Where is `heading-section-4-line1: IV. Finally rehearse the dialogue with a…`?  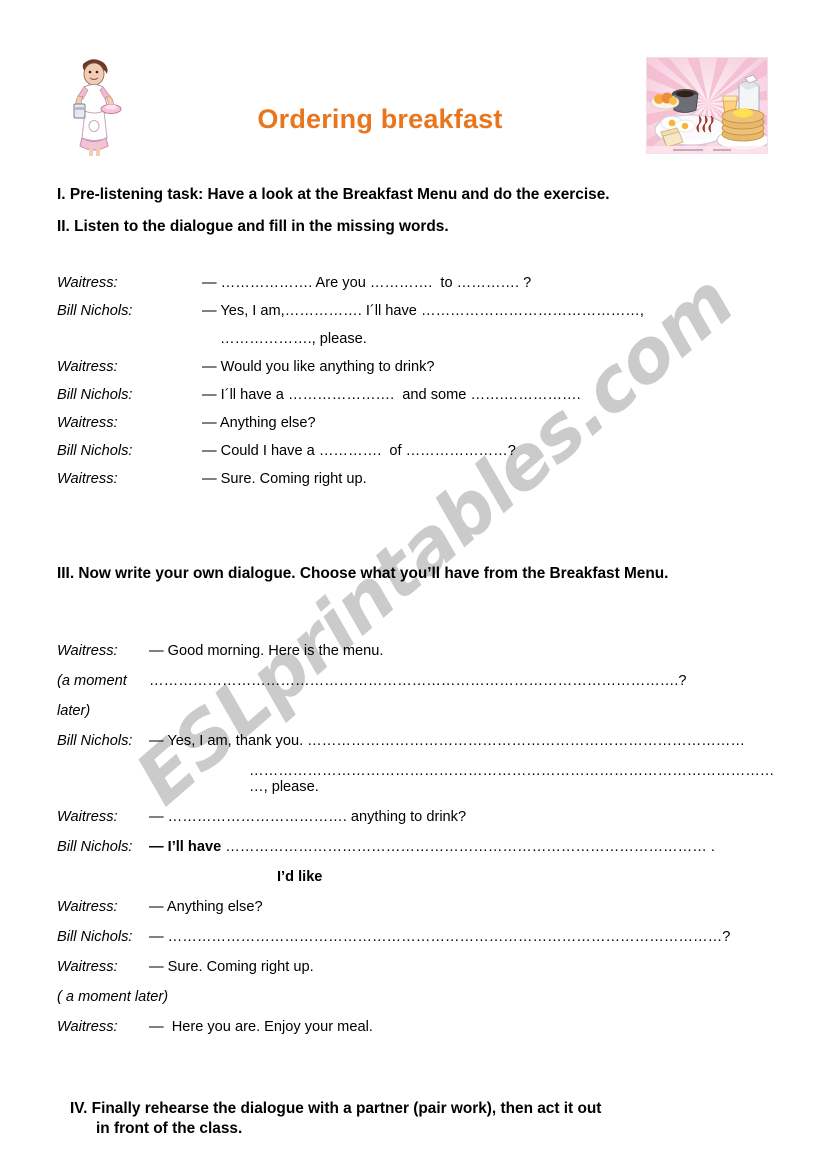
heading-section-4-line1: IV. Finally rehearse the dialogue with a… is located at coordinates (336, 1108).